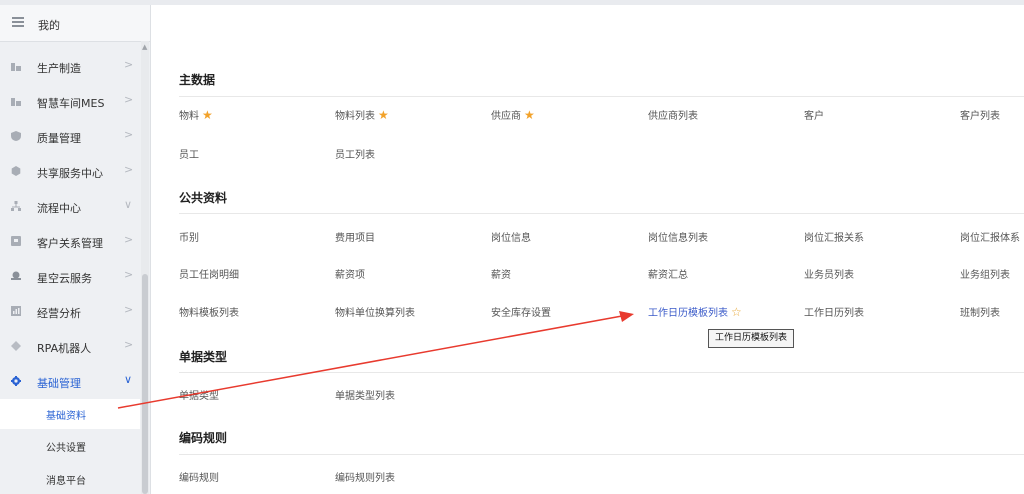 This screenshot has height=494, width=1024. I want to click on factory-icon, so click(16, 67).